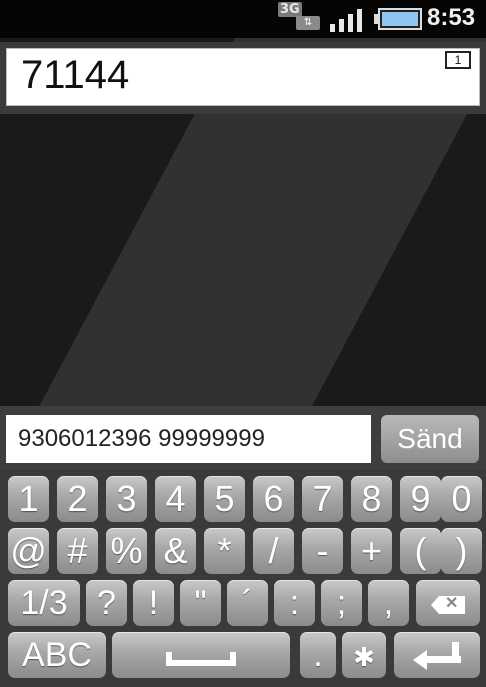 This screenshot has width=486, height=687. What do you see at coordinates (322, 551) in the screenshot?
I see `key-minus: -` at bounding box center [322, 551].